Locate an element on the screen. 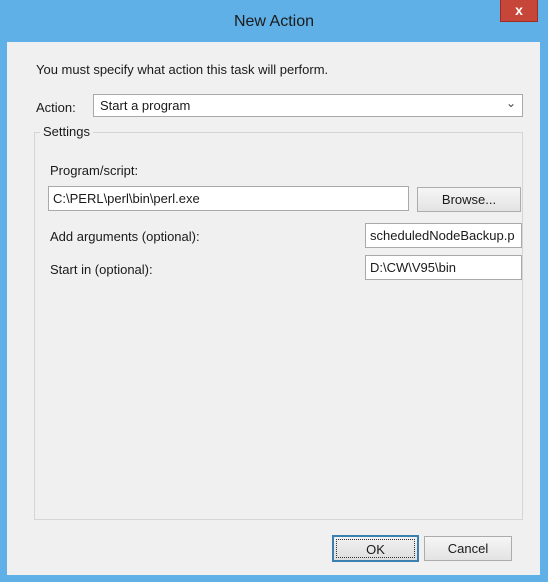  start-in-input: D:\CW\V95\bin is located at coordinates (443, 267).